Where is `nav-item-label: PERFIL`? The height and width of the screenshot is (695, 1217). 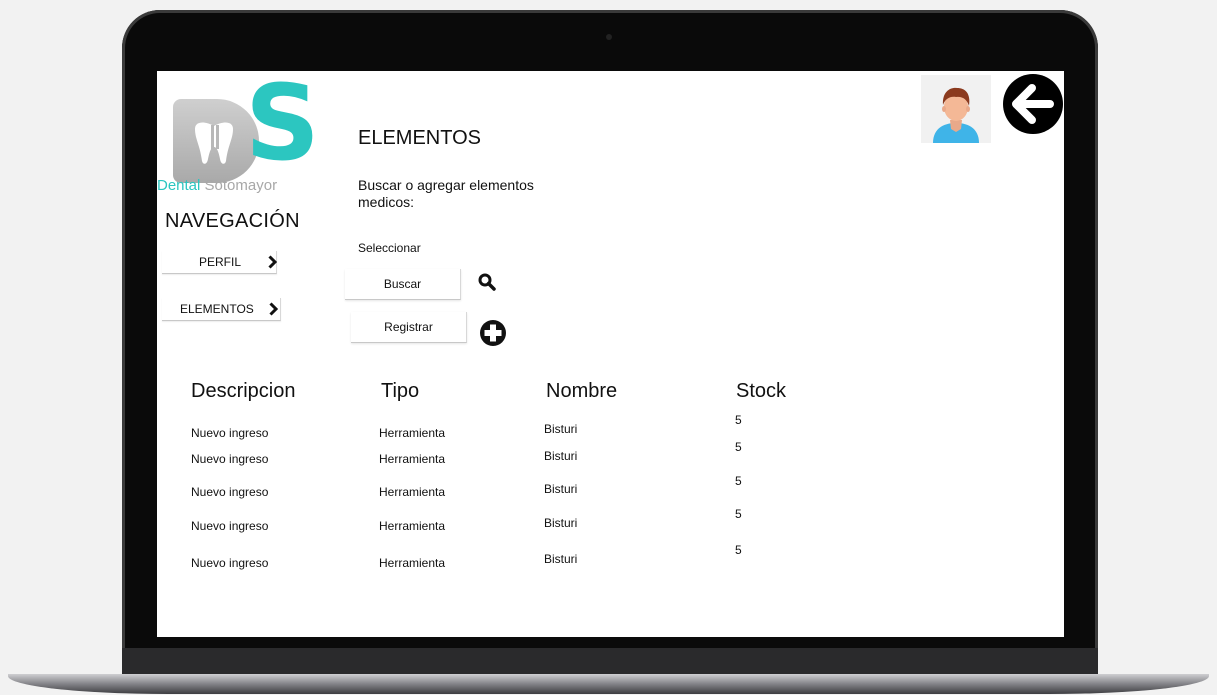 nav-item-label: PERFIL is located at coordinates (220, 262).